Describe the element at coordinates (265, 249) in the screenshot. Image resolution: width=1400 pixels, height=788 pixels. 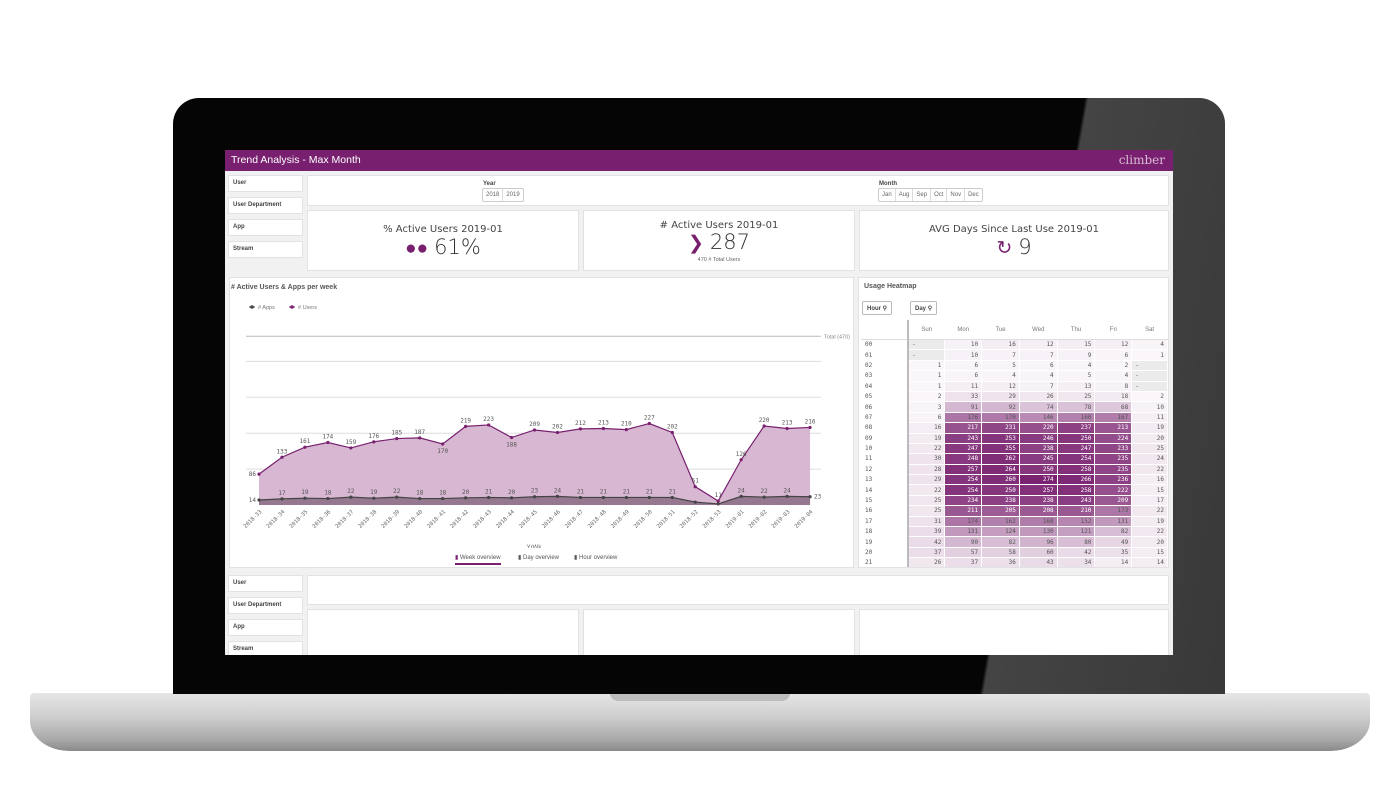
I see `filter-stream: Stream` at that location.